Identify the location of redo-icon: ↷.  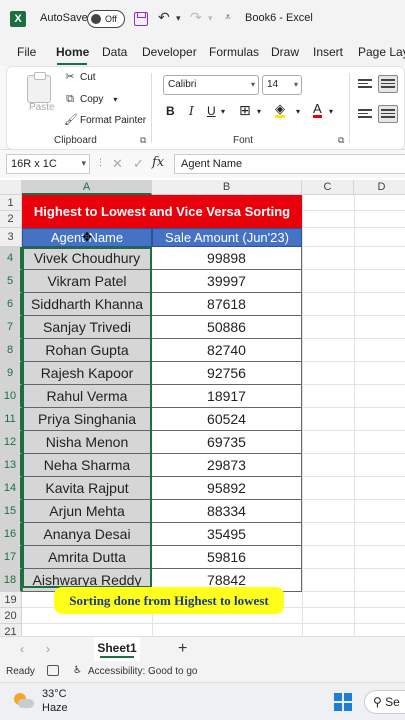
(196, 17).